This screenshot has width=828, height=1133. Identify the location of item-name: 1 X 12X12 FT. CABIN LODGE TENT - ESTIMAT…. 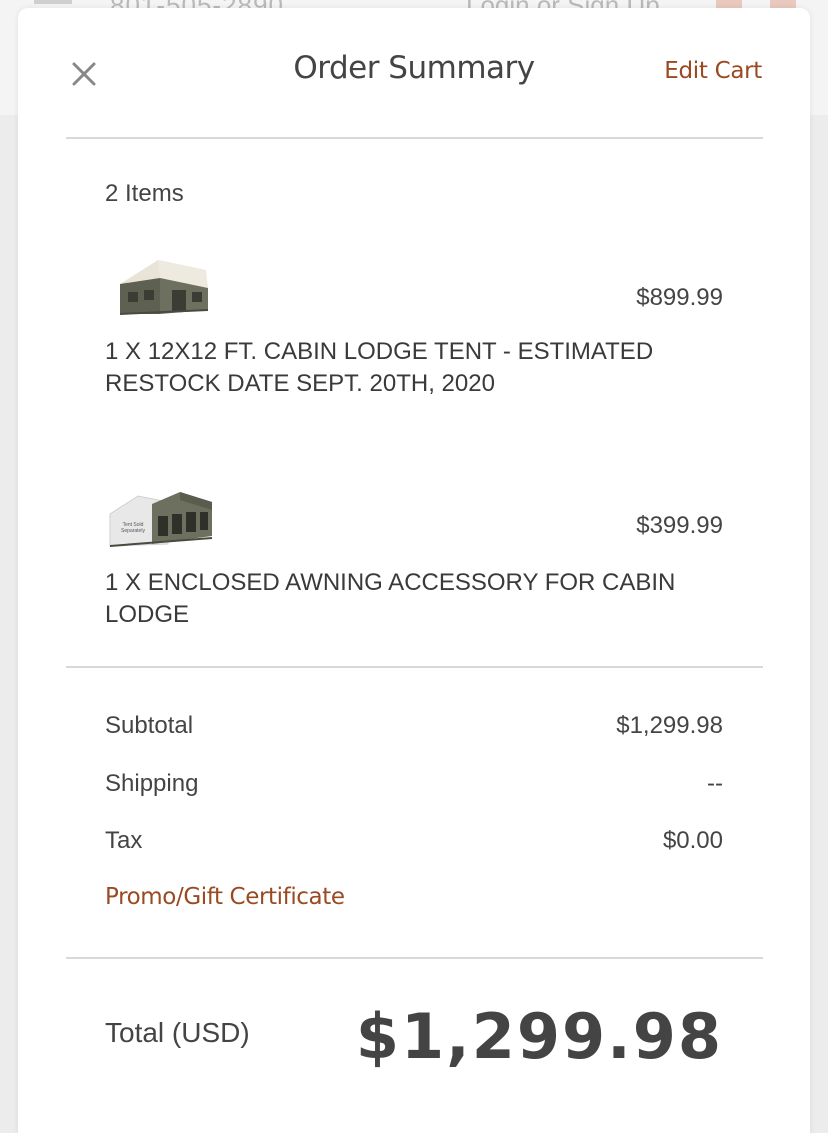
(410, 368).